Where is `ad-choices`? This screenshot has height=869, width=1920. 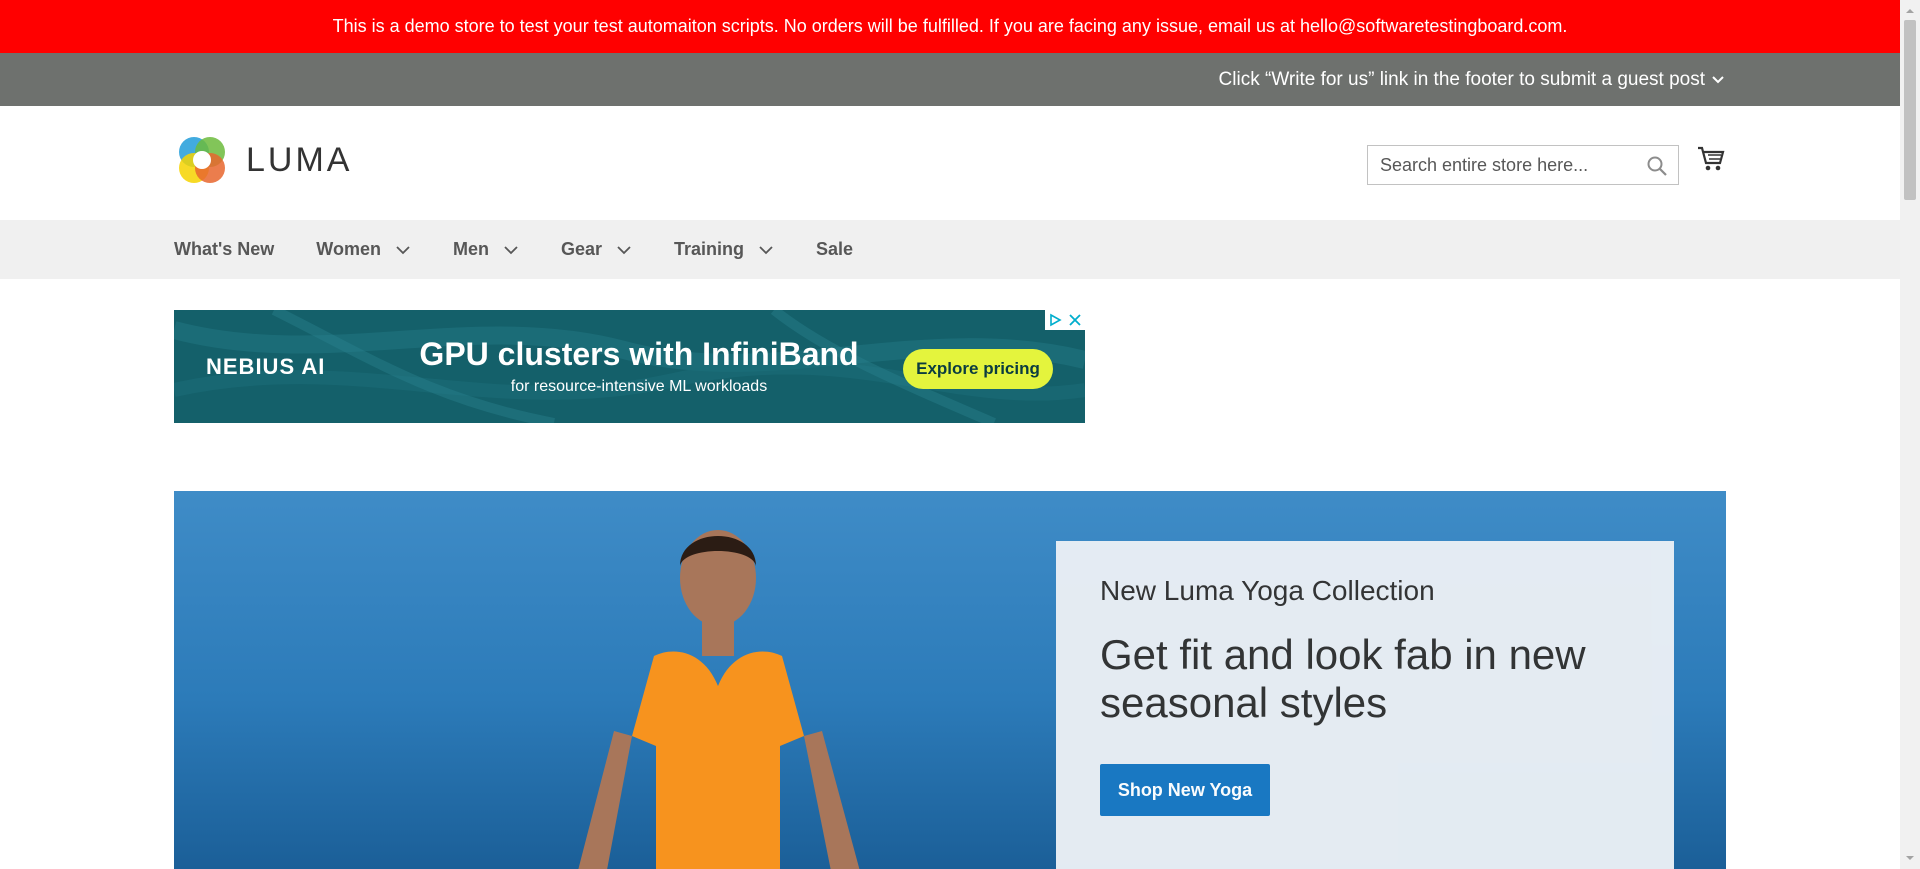 ad-choices is located at coordinates (1065, 320).